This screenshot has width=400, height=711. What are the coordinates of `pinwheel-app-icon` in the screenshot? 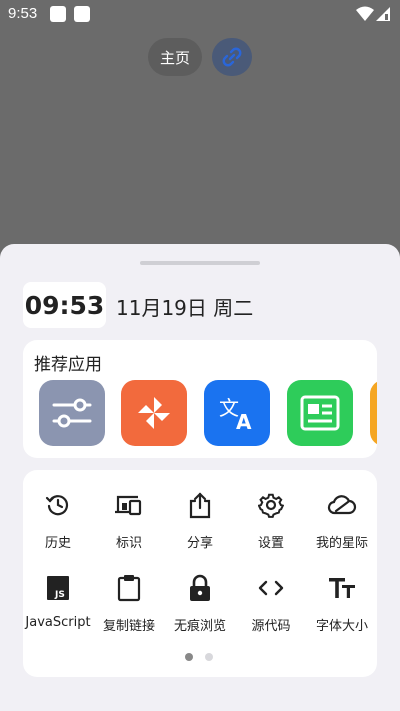 It's located at (154, 413).